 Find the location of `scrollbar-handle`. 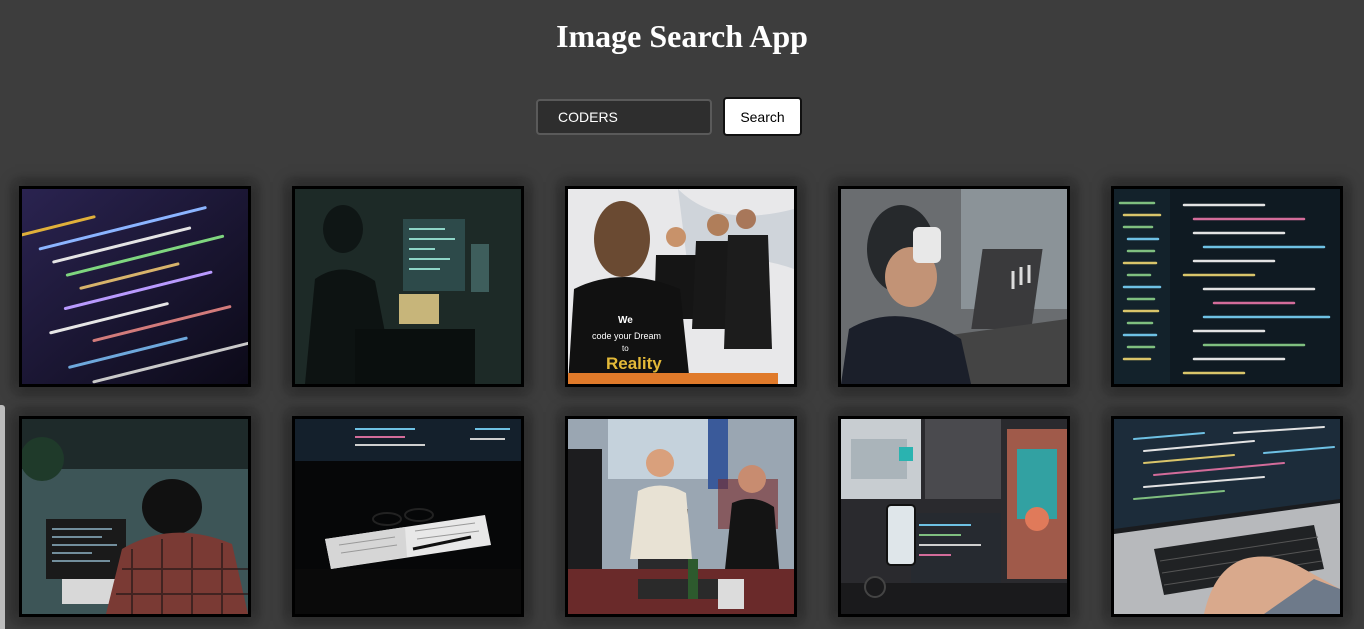

scrollbar-handle is located at coordinates (2, 517).